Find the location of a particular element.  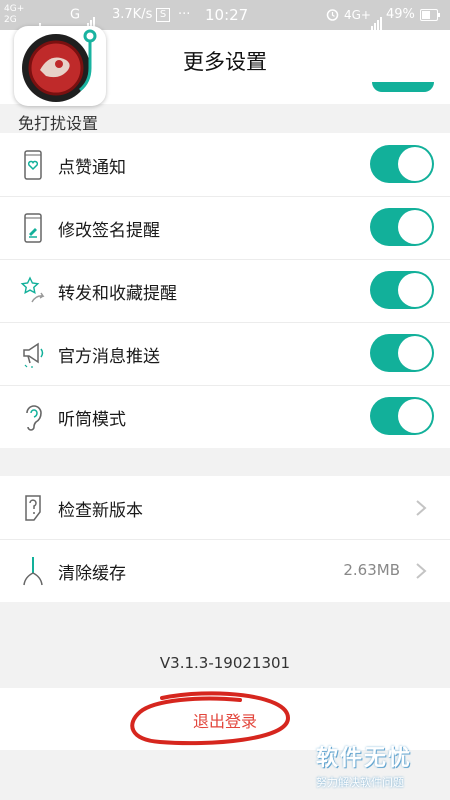

phone-heart-icon is located at coordinates (33, 165).